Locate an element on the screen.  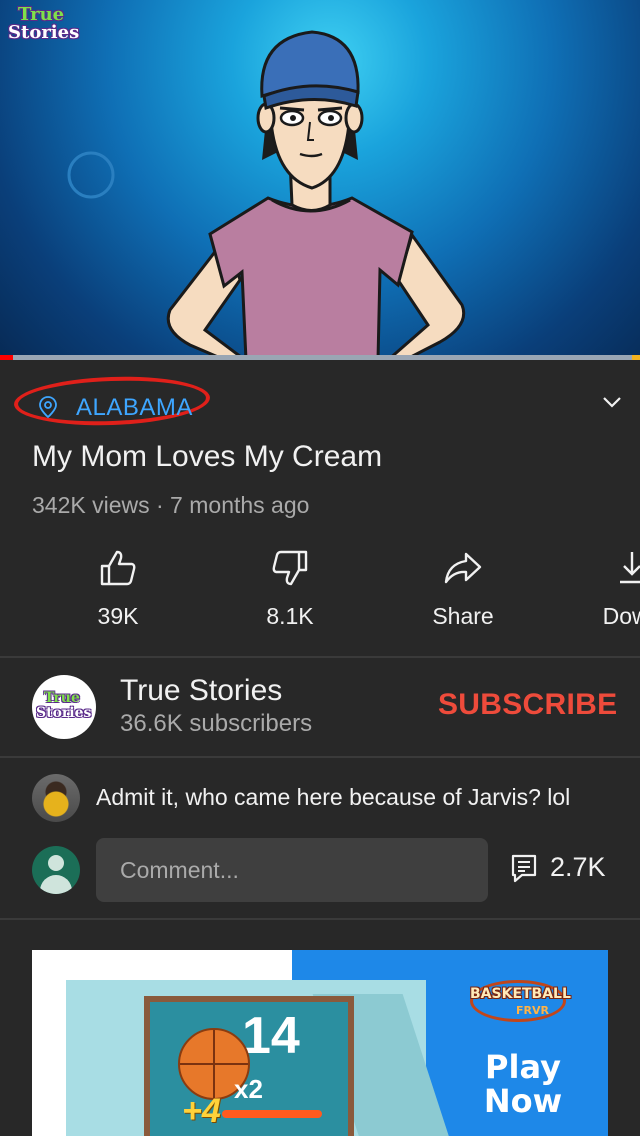
subscribe-button: SUBSCRIBE is located at coordinates (527, 705).